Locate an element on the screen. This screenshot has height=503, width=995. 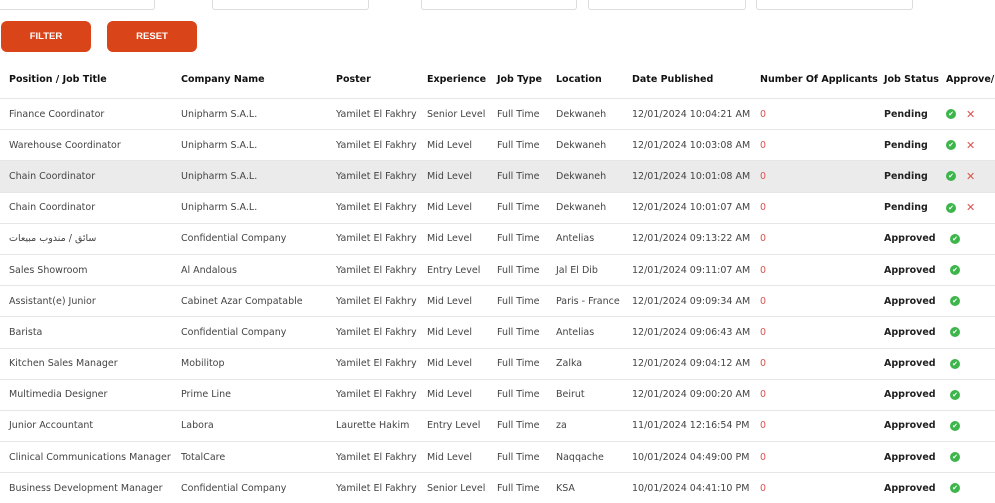
date-published: 12/01/2024 09:04:12 AM is located at coordinates (687, 363).